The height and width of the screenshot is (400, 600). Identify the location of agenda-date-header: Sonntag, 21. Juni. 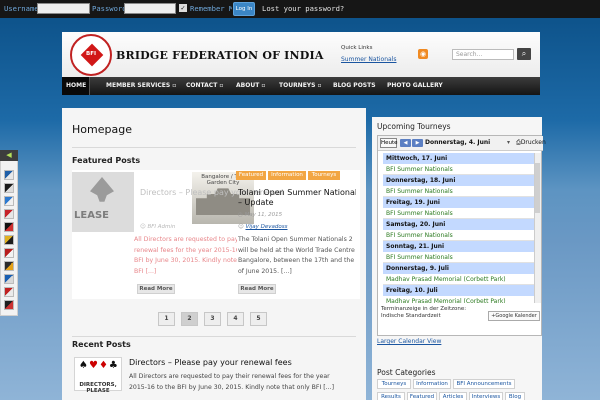
(458, 246).